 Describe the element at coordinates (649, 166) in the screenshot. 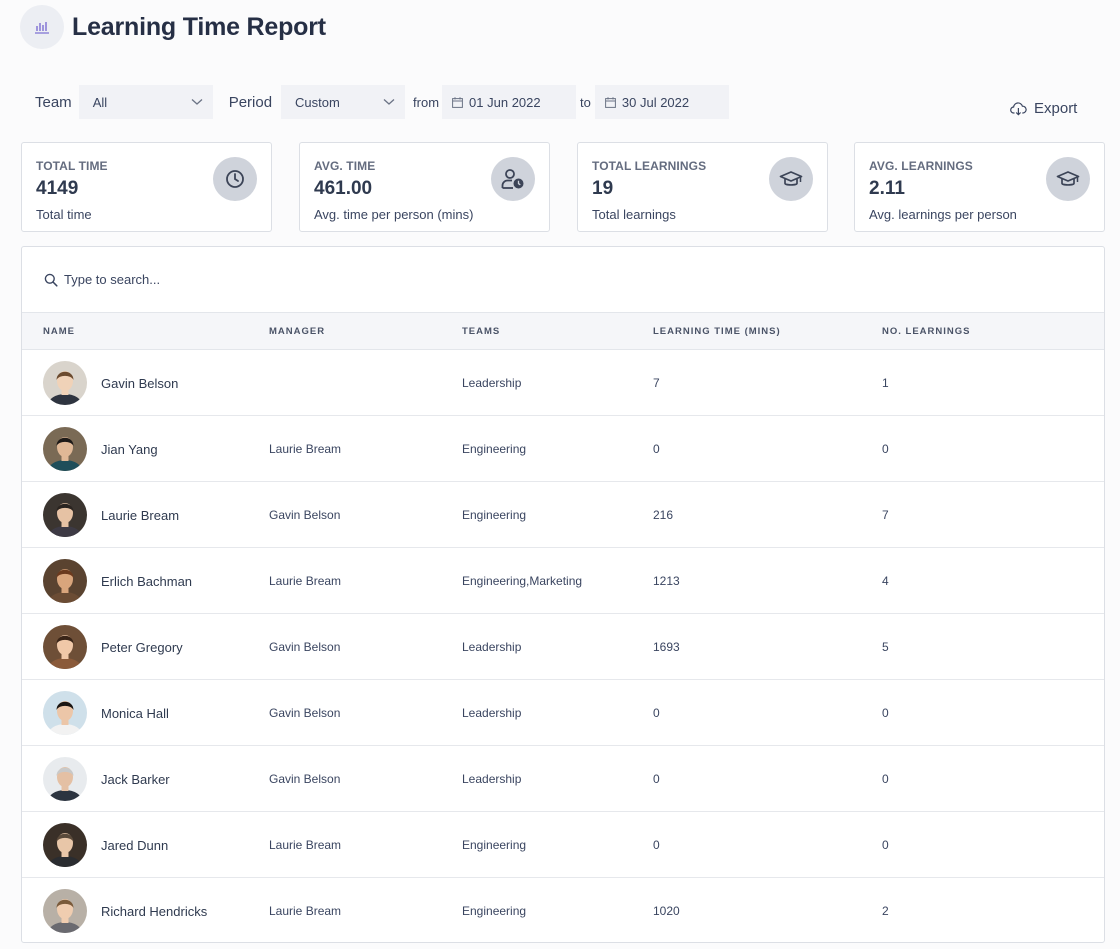

I see `stat-title: TOTAL LEARNINGS` at that location.